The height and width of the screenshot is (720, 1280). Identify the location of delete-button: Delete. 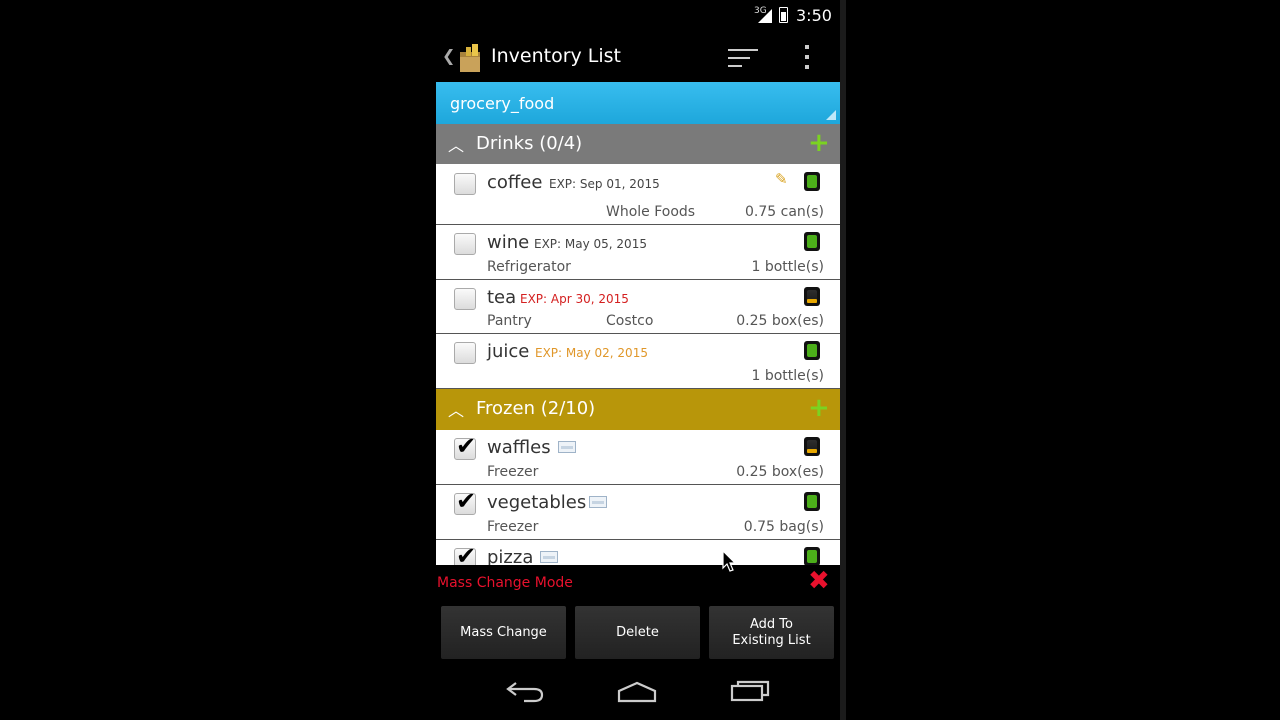
(637, 632).